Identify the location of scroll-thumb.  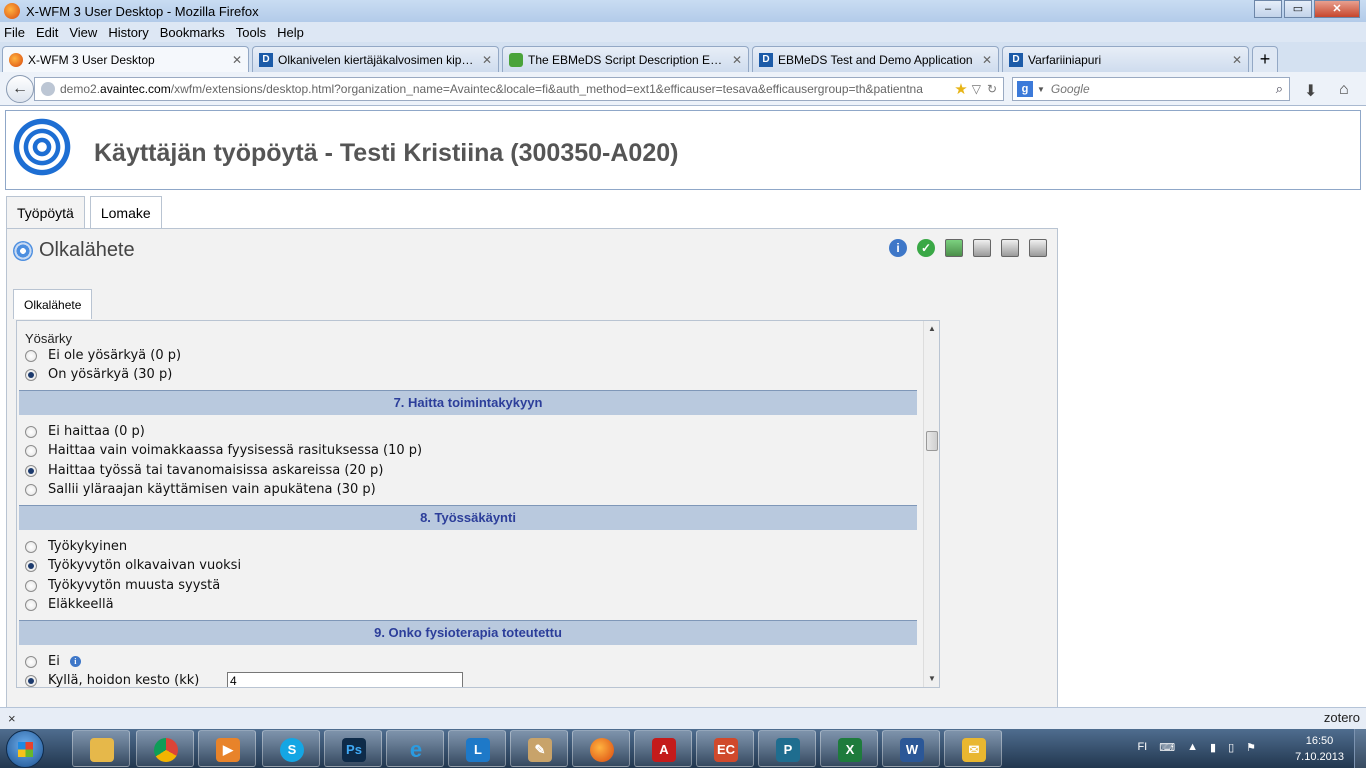
(932, 441).